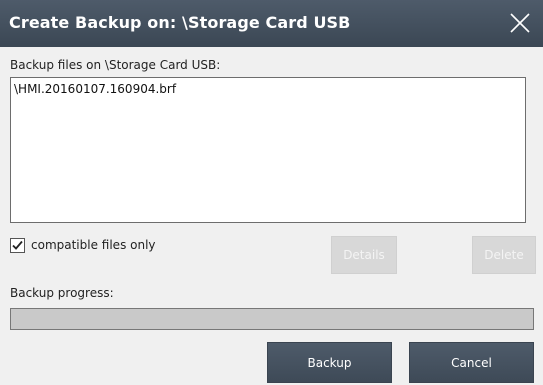 Image resolution: width=543 pixels, height=385 pixels. What do you see at coordinates (180, 22) in the screenshot?
I see `dialog-title: Create Backup on: \Storage Card USB` at bounding box center [180, 22].